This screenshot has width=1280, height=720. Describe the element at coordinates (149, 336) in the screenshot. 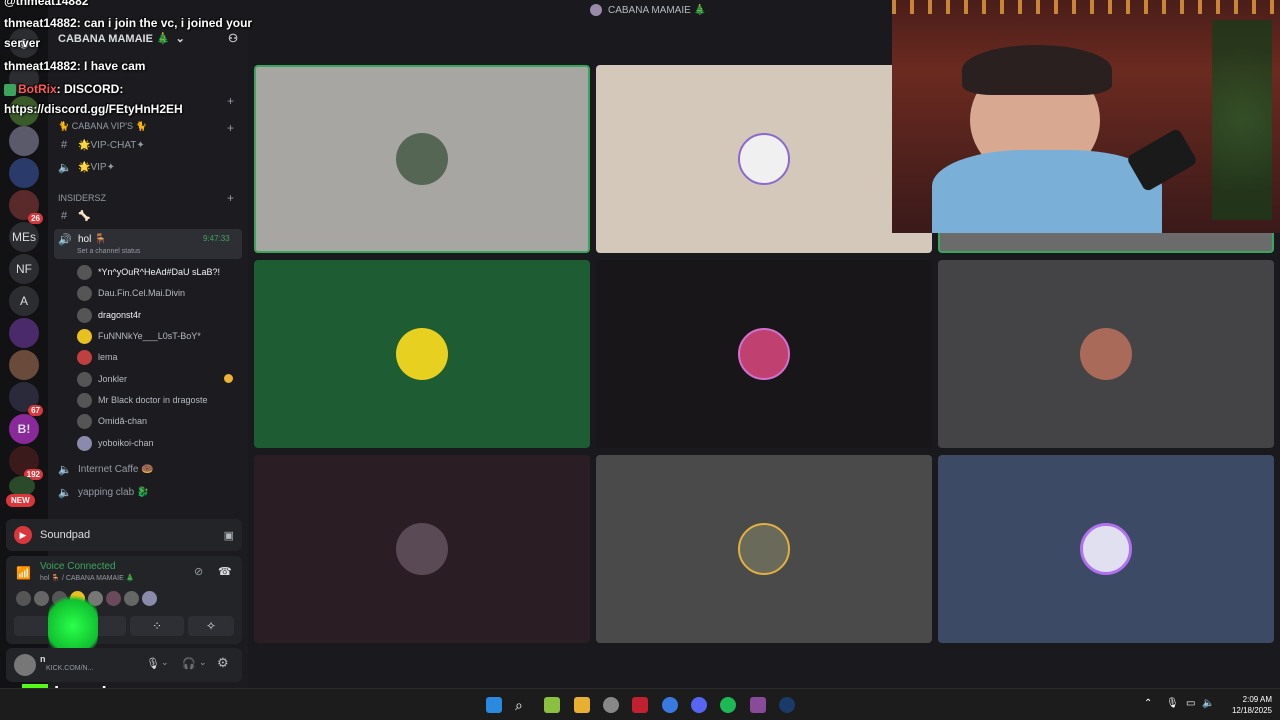

I see `username: FuNNNkYe___L0sT-BoY*` at that location.